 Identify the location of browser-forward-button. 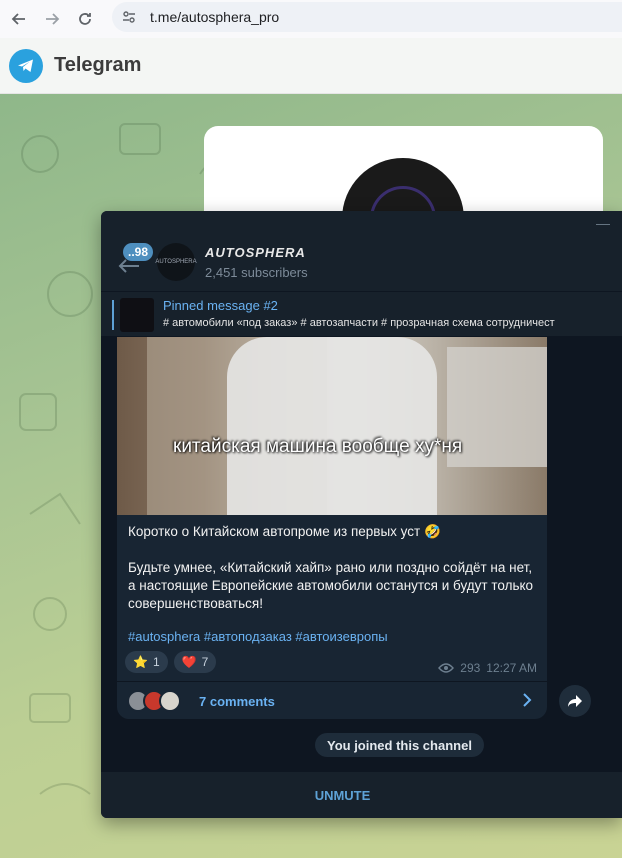
(52, 19).